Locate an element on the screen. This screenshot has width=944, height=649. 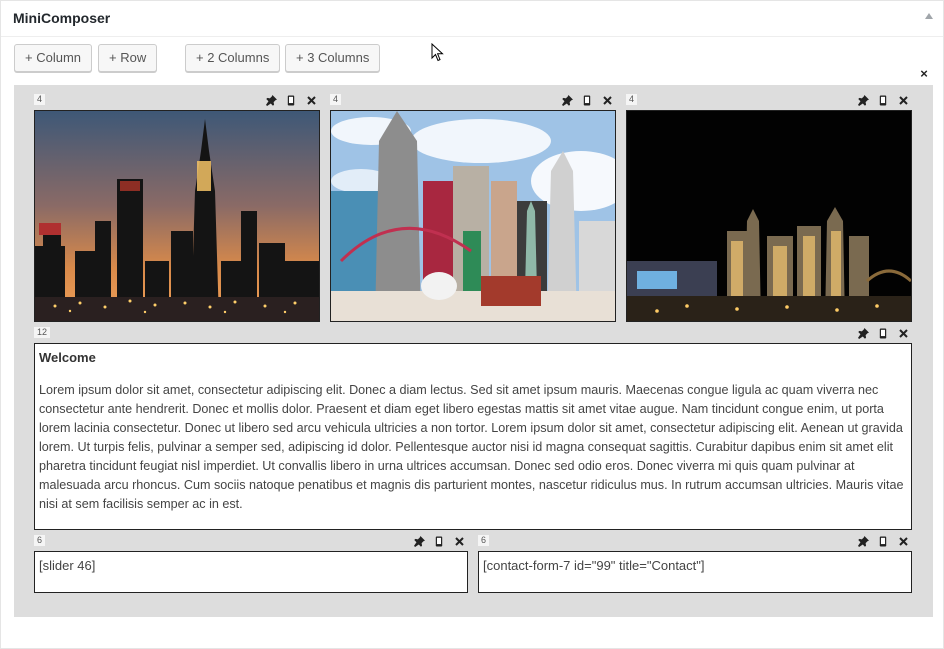
city-skyline-dusk-image is located at coordinates (177, 216).